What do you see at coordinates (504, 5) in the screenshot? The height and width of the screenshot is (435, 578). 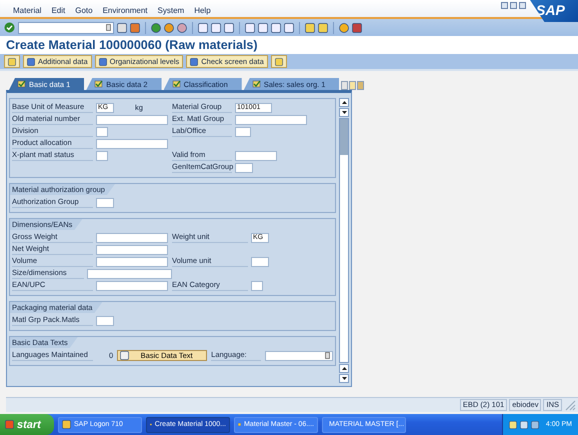 I see `minimize-icon` at bounding box center [504, 5].